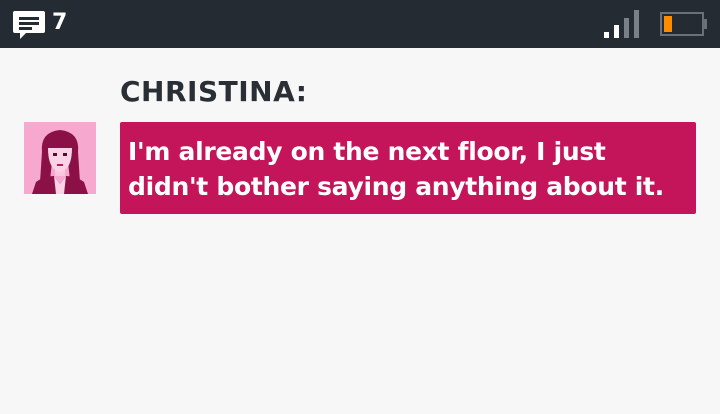 Image resolution: width=720 pixels, height=414 pixels. What do you see at coordinates (29, 25) in the screenshot?
I see `chat-bubble-icon` at bounding box center [29, 25].